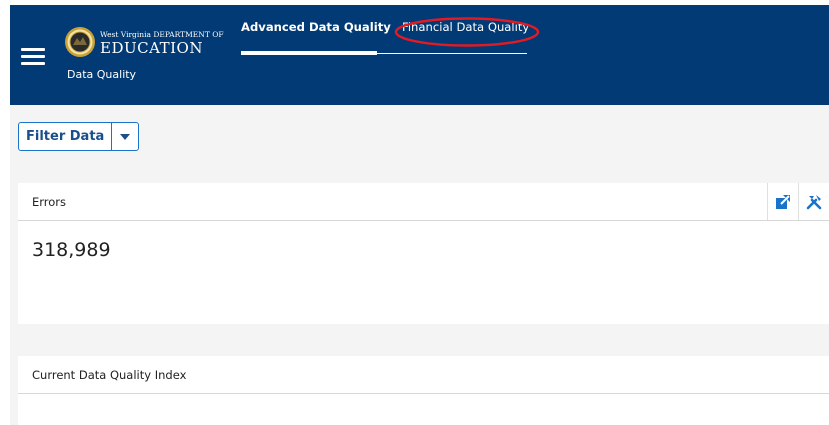 This screenshot has width=829, height=425. What do you see at coordinates (33, 57) in the screenshot?
I see `hamburger-icon` at bounding box center [33, 57].